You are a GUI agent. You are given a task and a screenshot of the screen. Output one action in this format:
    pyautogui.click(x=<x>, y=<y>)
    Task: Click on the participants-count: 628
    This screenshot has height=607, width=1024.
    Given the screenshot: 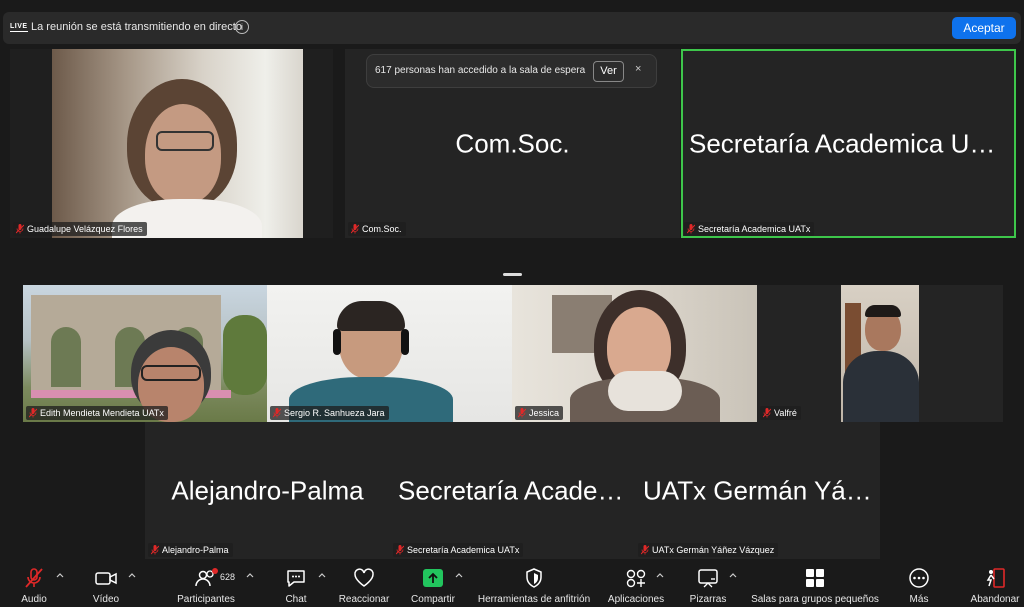 What is the action you would take?
    pyautogui.click(x=228, y=577)
    